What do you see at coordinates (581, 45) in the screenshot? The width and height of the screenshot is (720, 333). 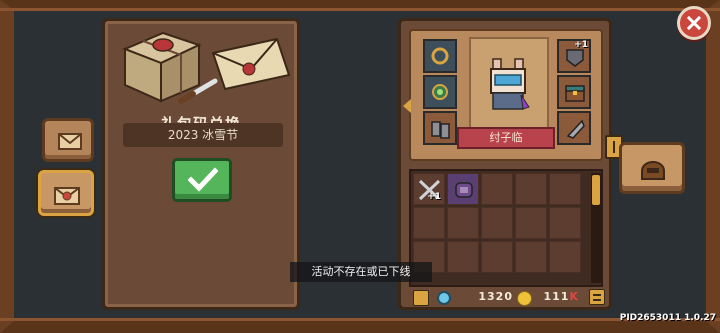 I see `equip-upgrade-badge: +1` at bounding box center [581, 45].